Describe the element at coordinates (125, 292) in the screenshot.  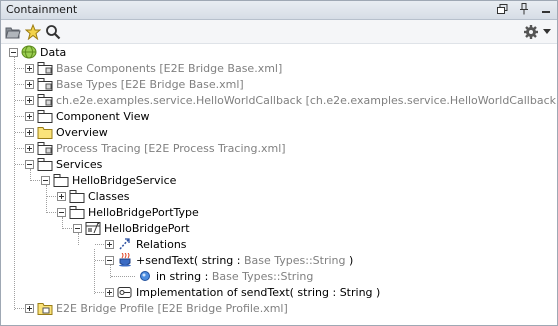
I see `implementation-icon` at that location.